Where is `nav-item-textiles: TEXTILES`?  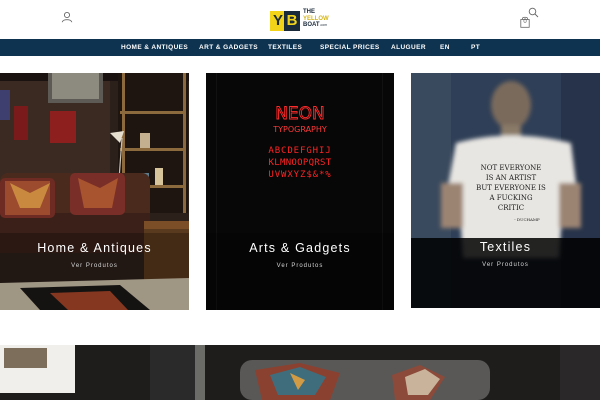 nav-item-textiles: TEXTILES is located at coordinates (285, 47).